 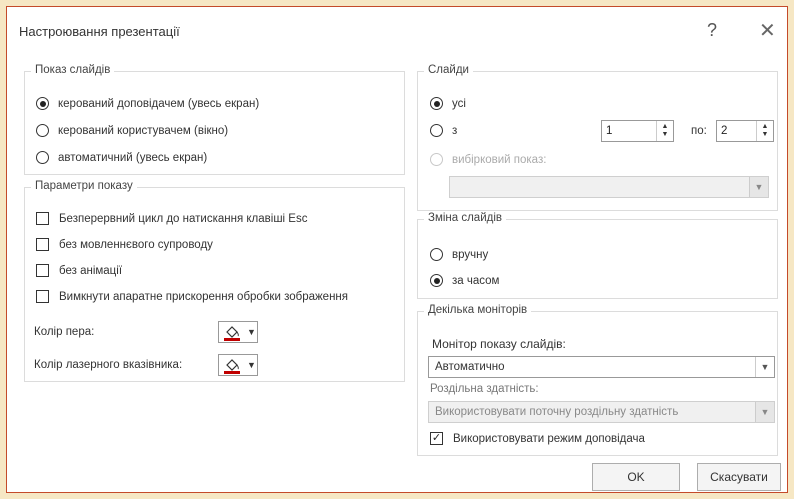 I want to click on radio-individual-window-label: керований користувачем (вікно), so click(x=143, y=130).